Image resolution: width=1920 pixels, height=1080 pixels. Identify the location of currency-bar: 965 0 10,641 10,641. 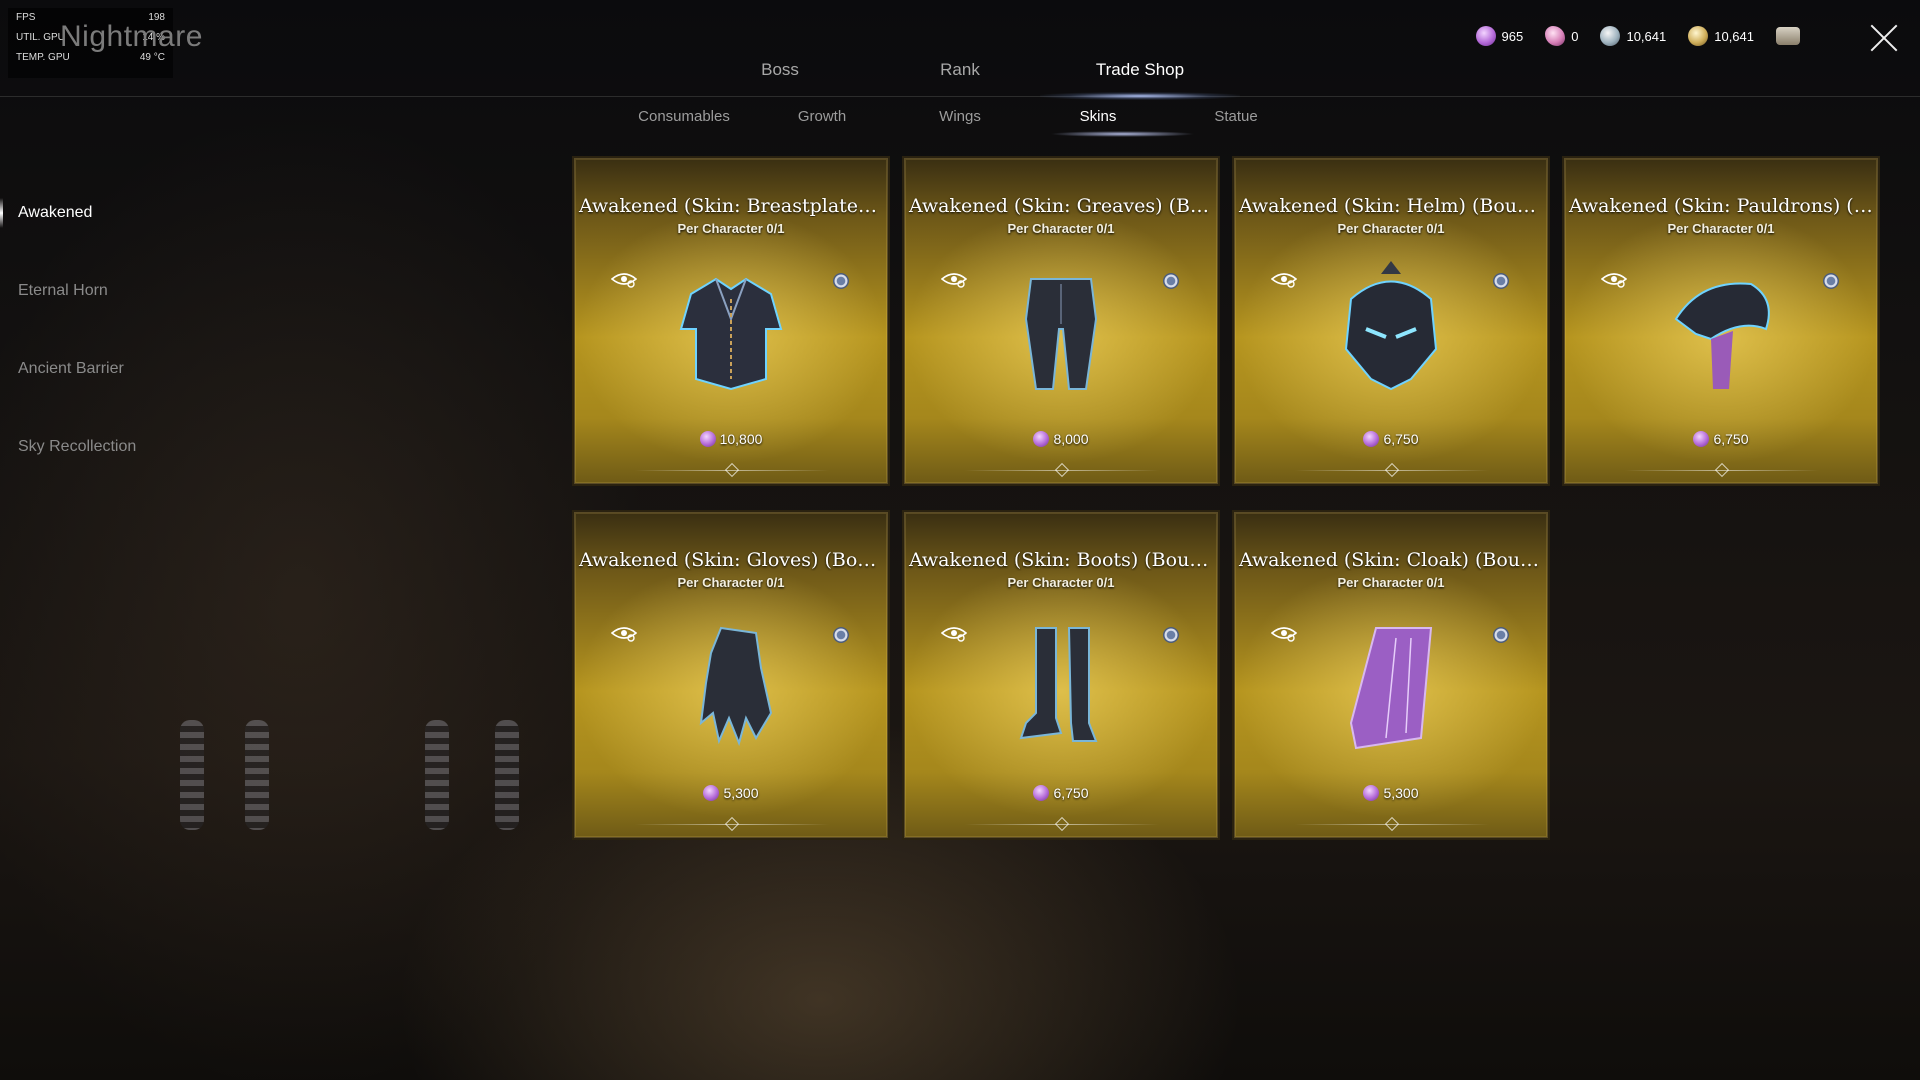
(1637, 36).